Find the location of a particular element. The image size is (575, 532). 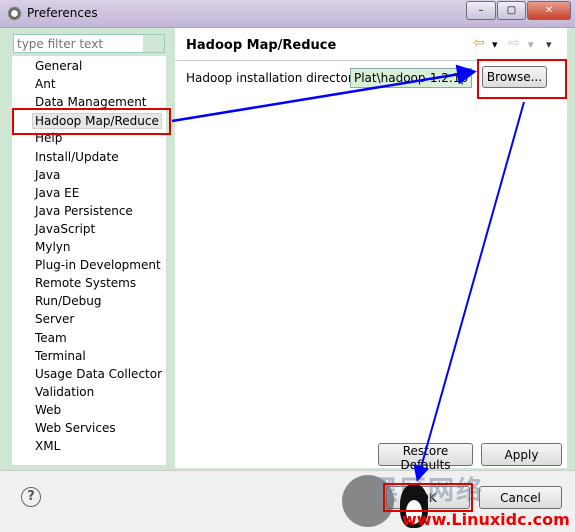

tree-item: General is located at coordinates (58, 66).